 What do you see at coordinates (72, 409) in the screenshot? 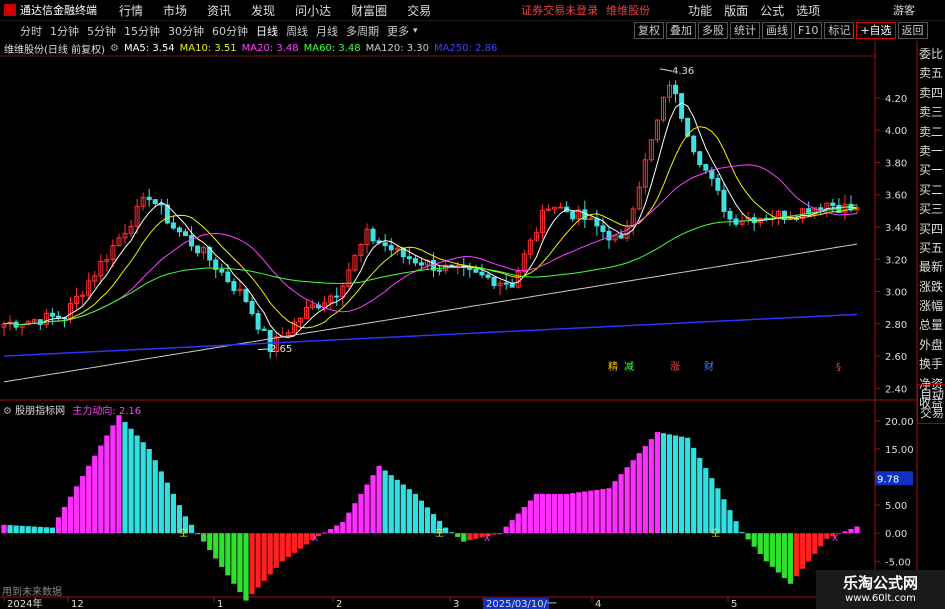
I see `indicator-title-bar: ⚙ 股朋指标网 主力动向: 2.16` at bounding box center [72, 409].